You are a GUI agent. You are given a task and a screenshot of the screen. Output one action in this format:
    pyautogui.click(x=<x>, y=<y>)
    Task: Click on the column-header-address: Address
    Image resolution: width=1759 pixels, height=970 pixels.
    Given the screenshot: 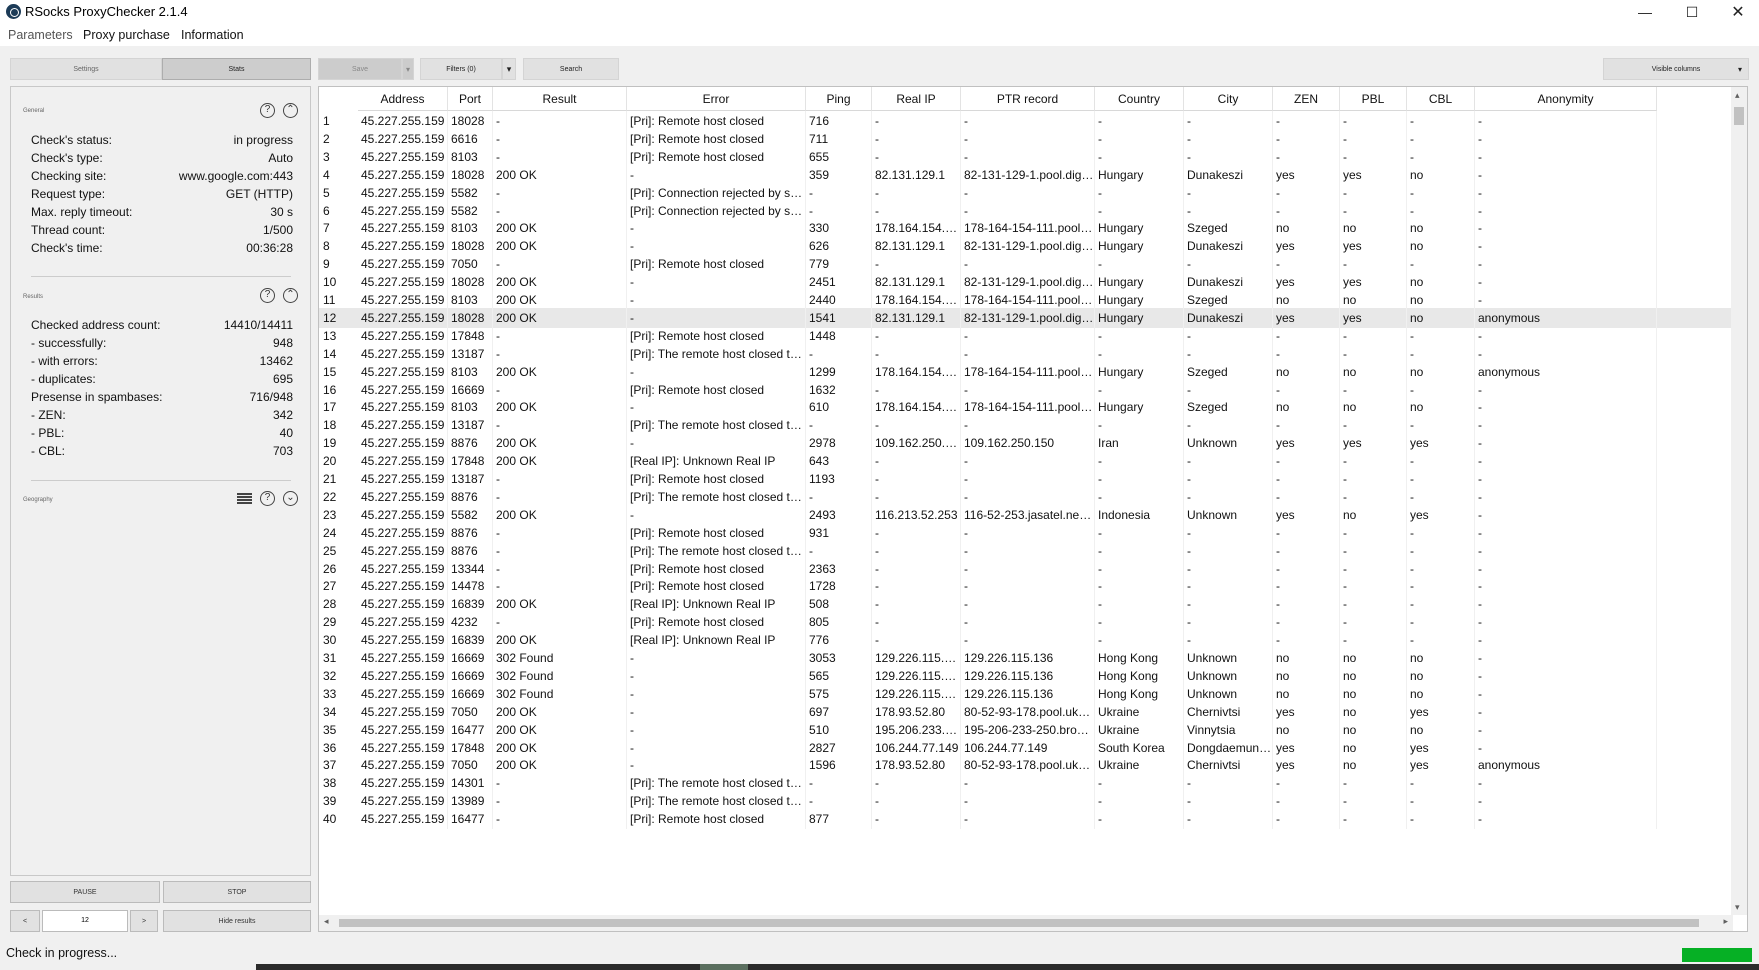 What is the action you would take?
    pyautogui.click(x=403, y=99)
    